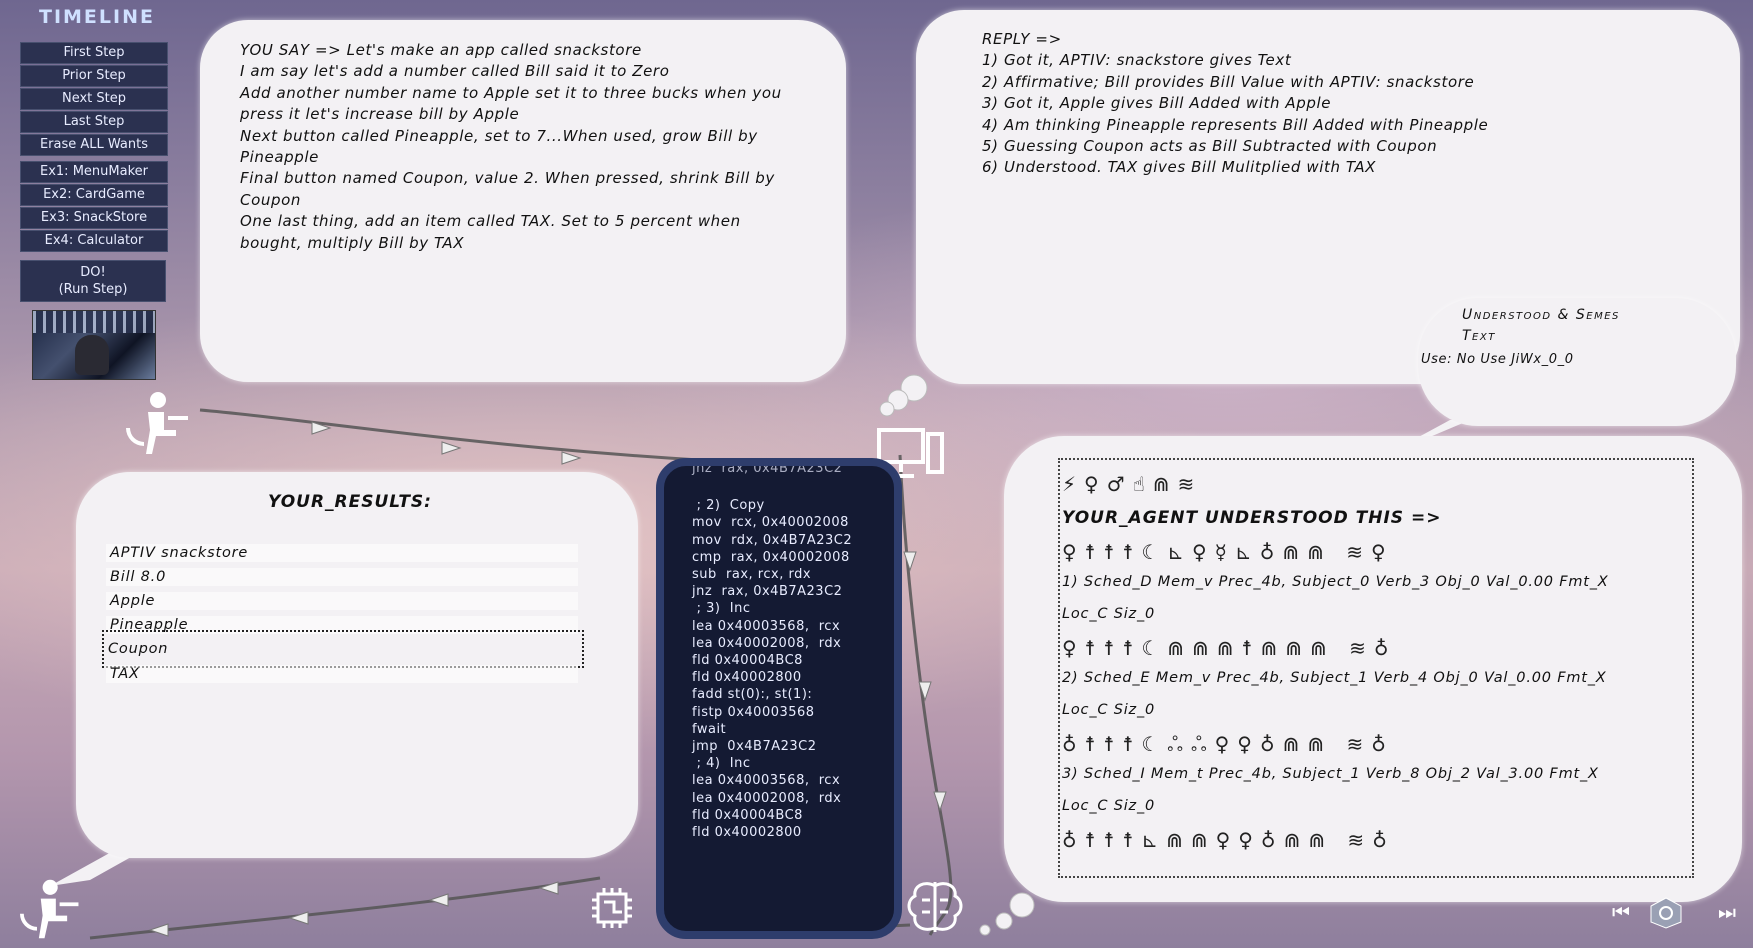  I want to click on reply-line: REPLY =>, so click(1022, 39).